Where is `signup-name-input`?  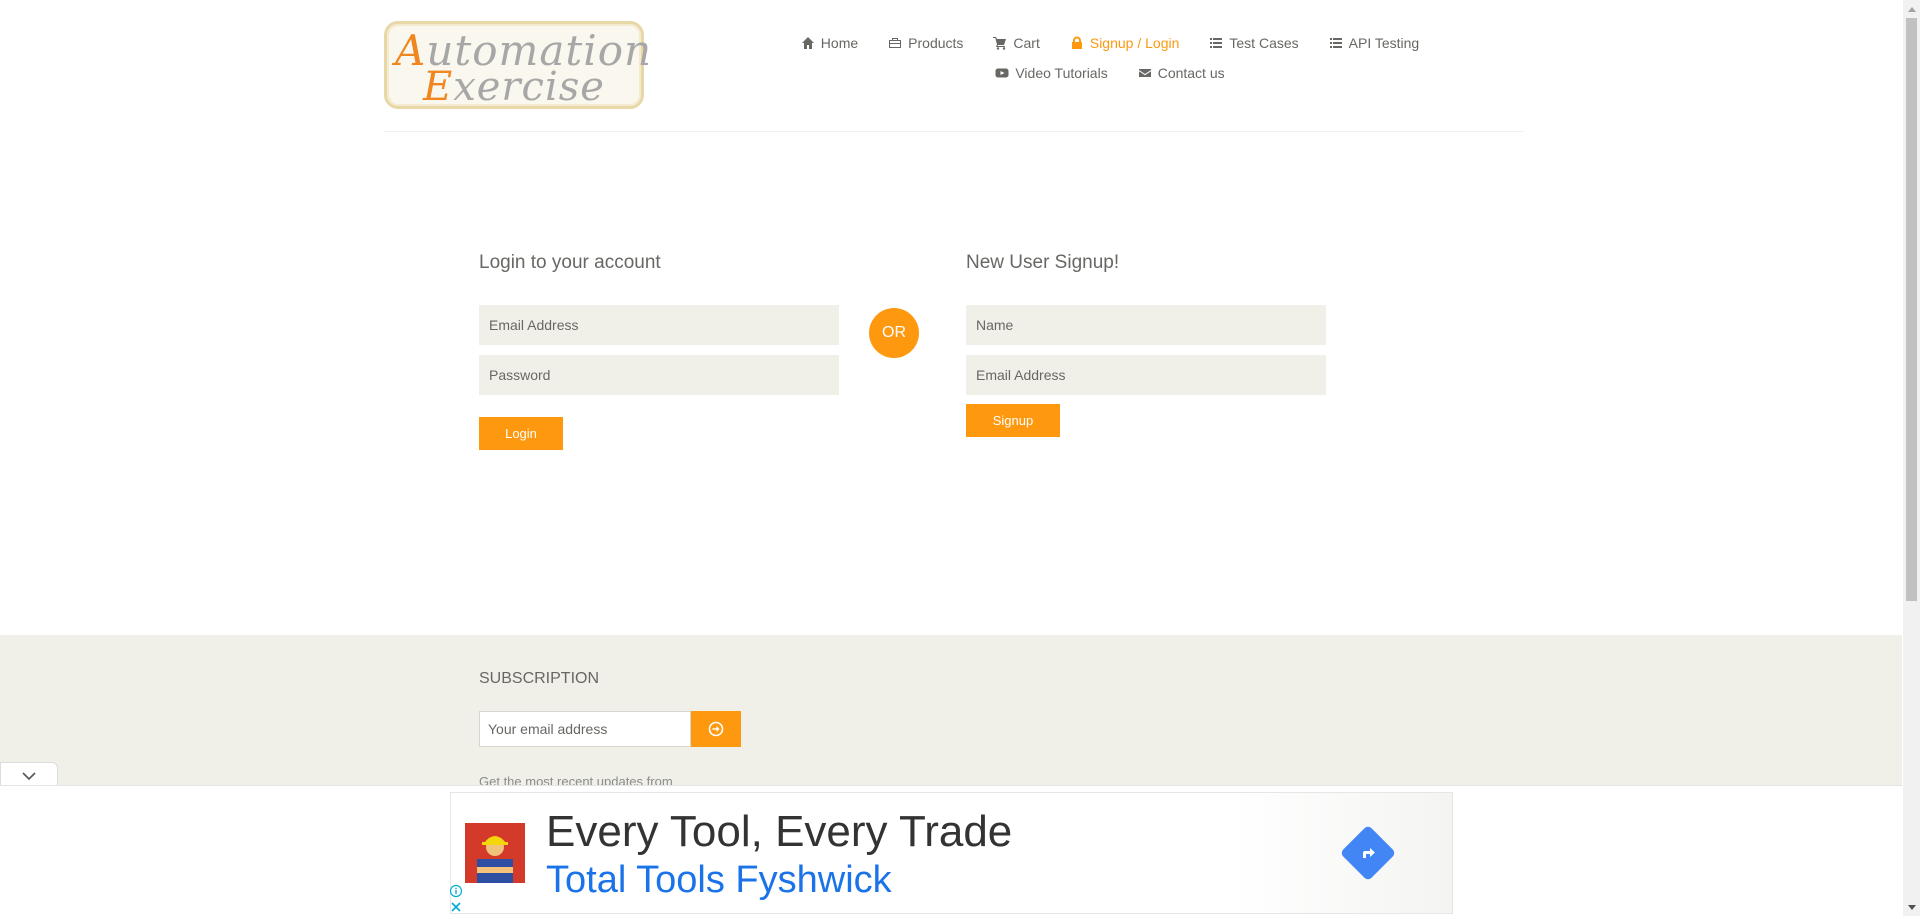
signup-name-input is located at coordinates (1146, 325).